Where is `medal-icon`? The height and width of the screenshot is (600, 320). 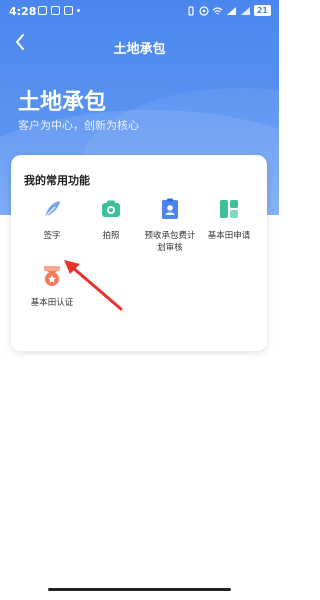 medal-icon is located at coordinates (52, 276).